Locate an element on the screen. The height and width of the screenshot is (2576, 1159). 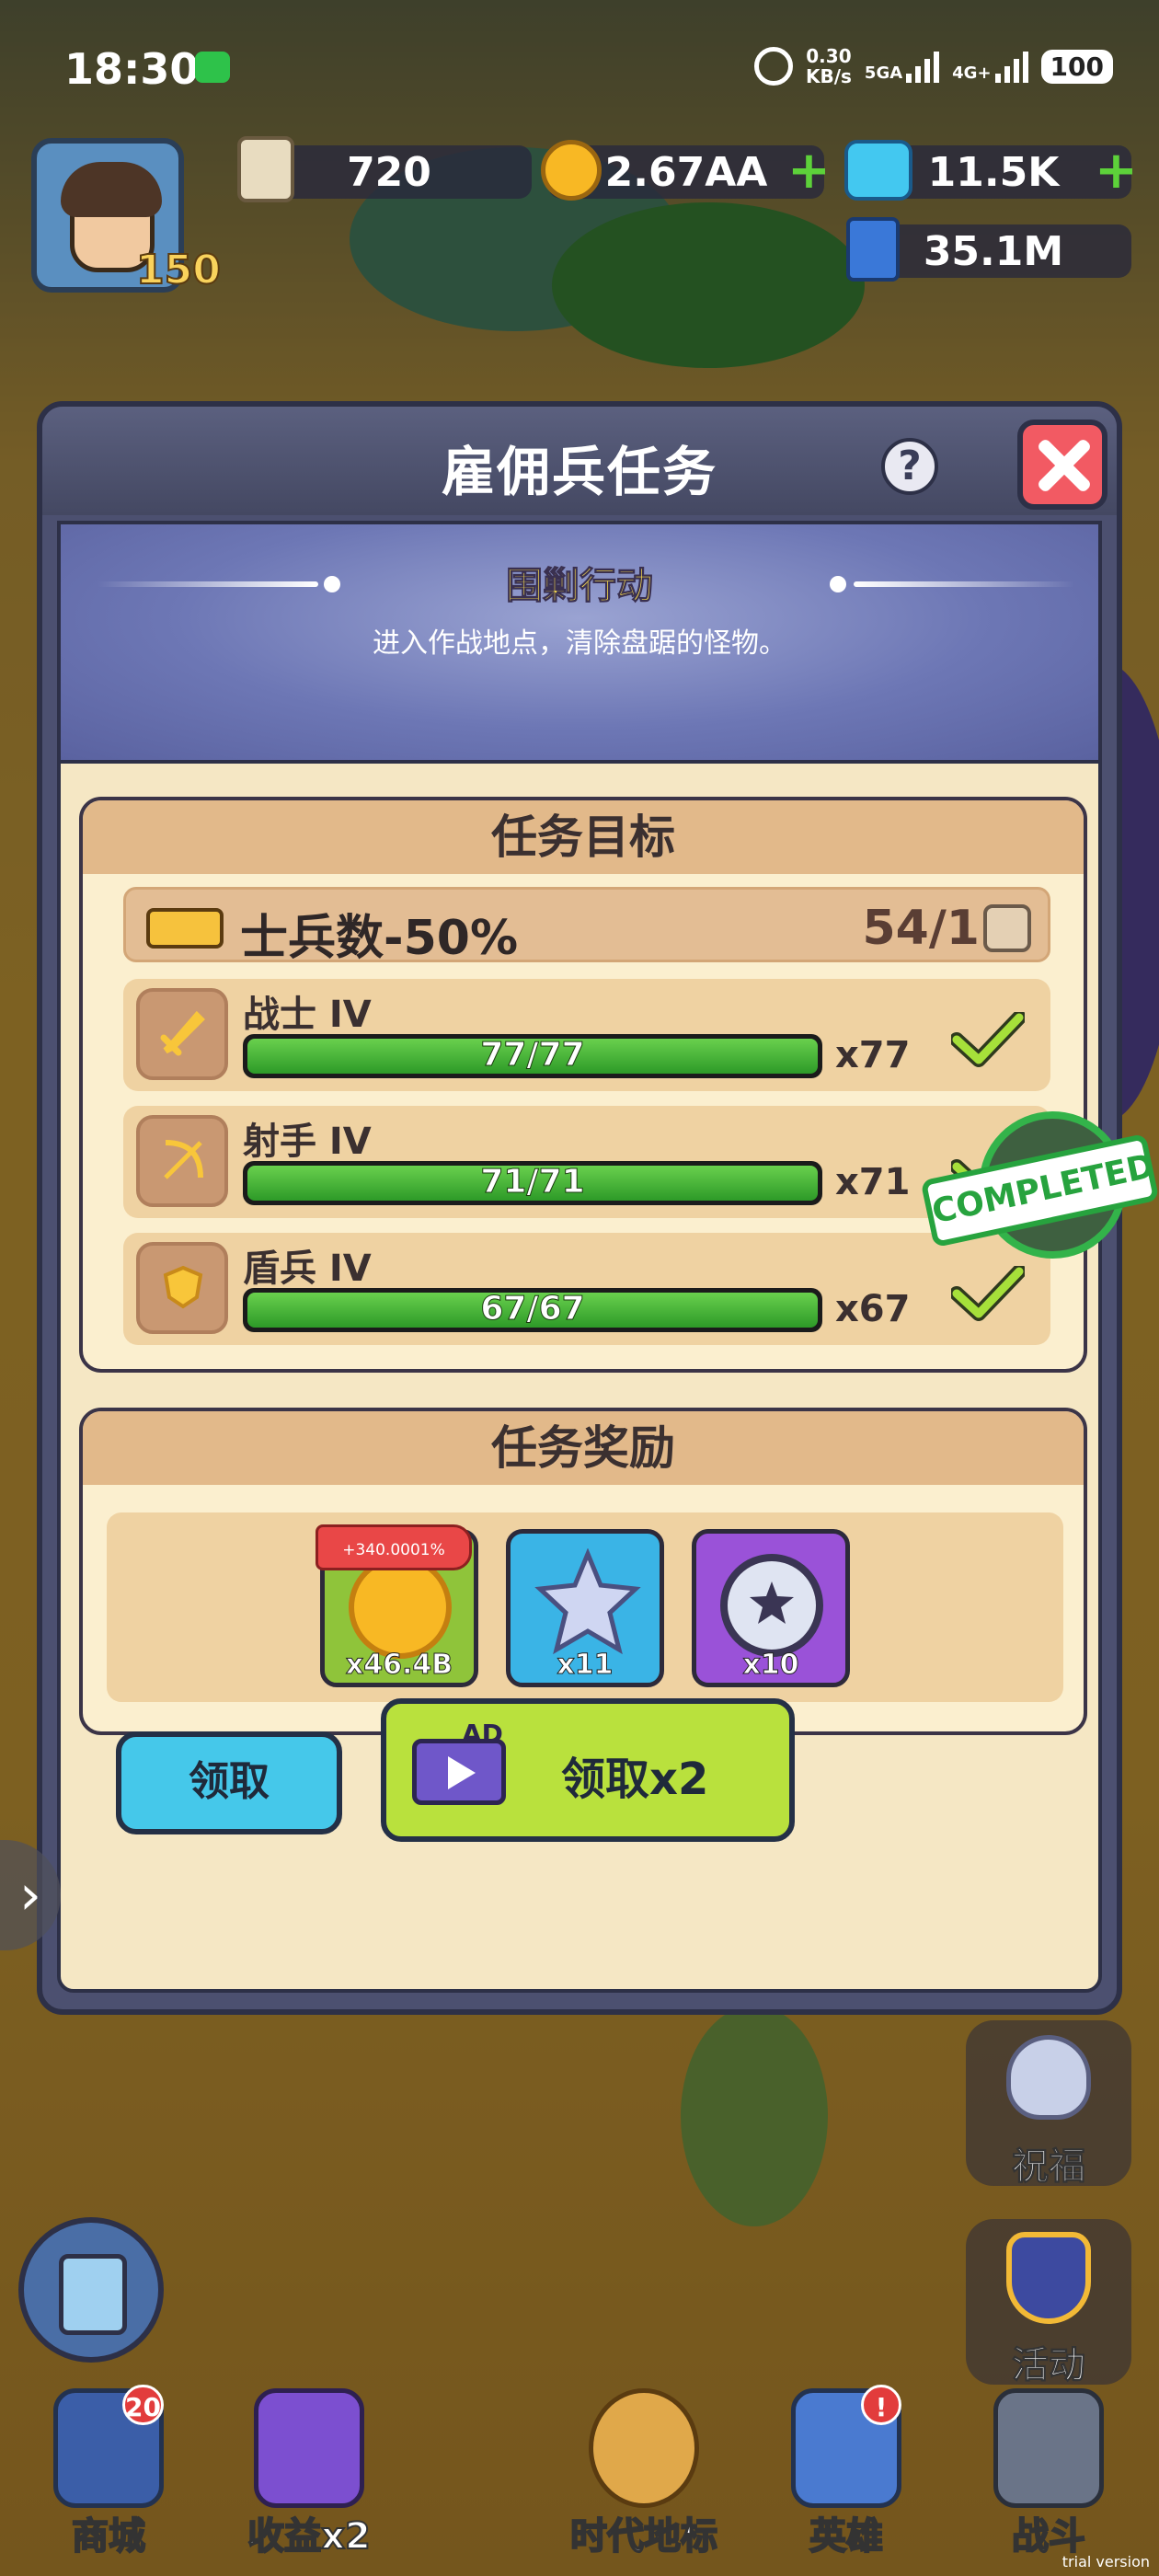
reward-amount: x46.4B is located at coordinates (399, 1665).